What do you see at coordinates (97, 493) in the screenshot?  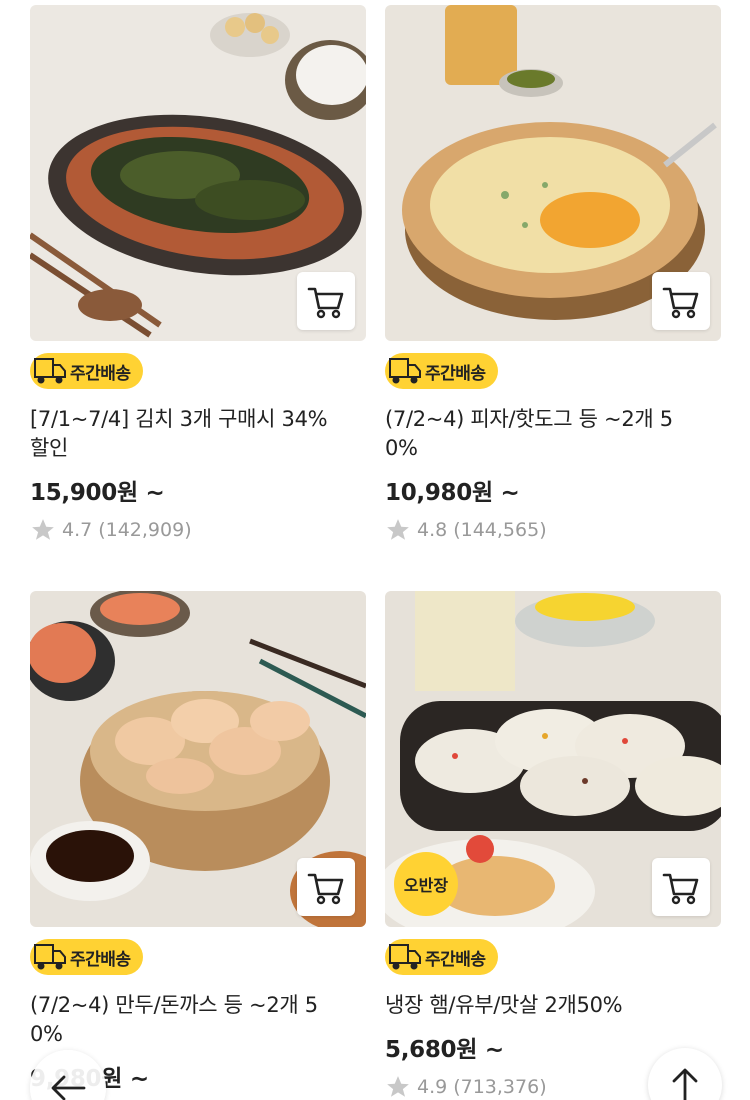 I see `product-price: 15,900원 ~` at bounding box center [97, 493].